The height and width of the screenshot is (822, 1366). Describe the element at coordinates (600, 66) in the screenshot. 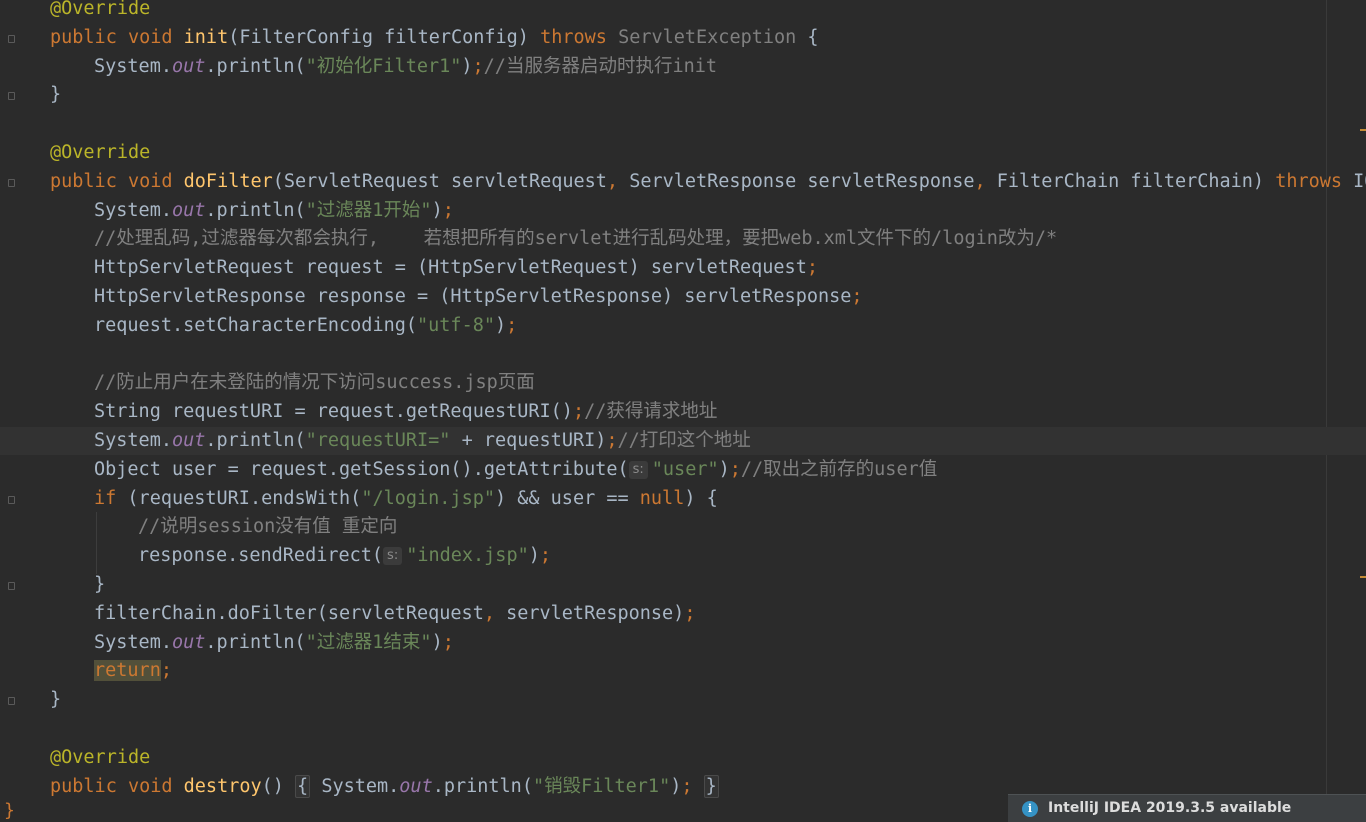

I see `code-token: //当服务器启动时执行init` at that location.